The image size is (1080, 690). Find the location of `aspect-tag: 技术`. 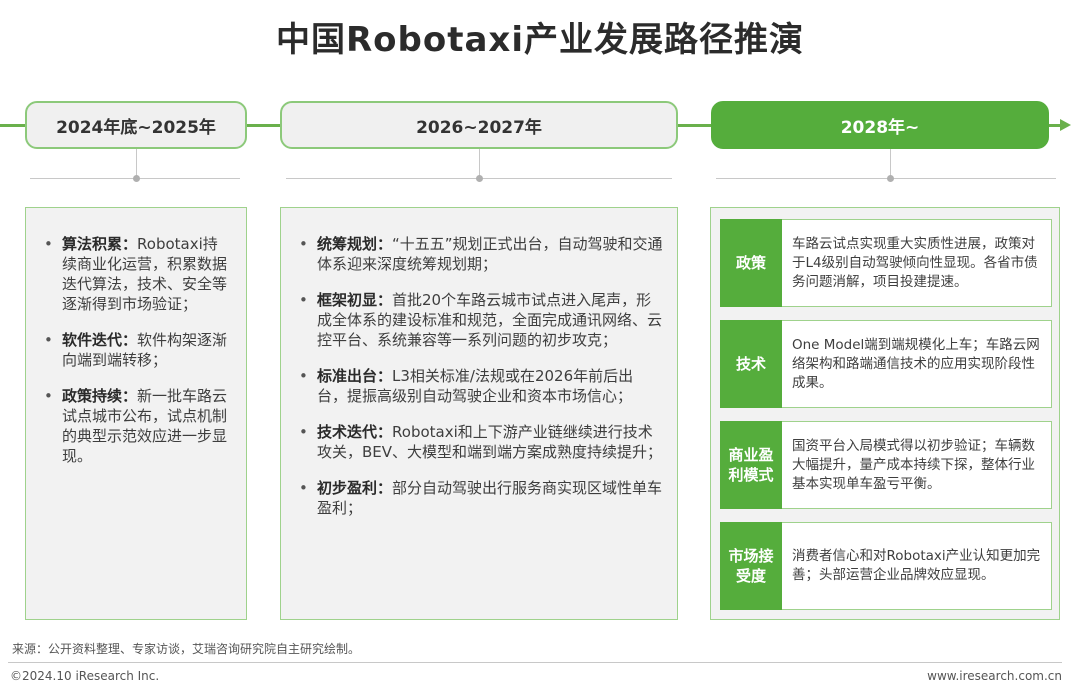

aspect-tag: 技术 is located at coordinates (751, 364).